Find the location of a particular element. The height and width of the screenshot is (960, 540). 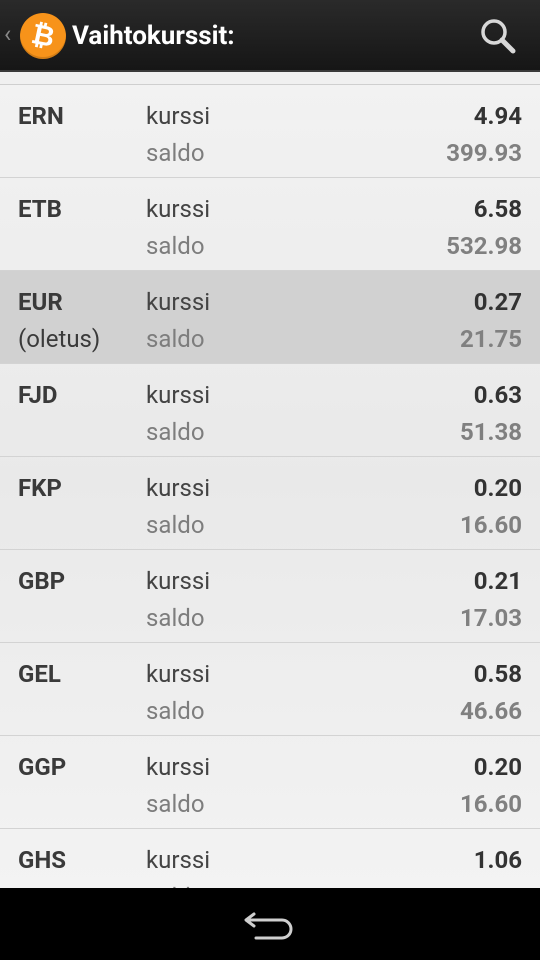

rate-value: 0.27 is located at coordinates (497, 302).